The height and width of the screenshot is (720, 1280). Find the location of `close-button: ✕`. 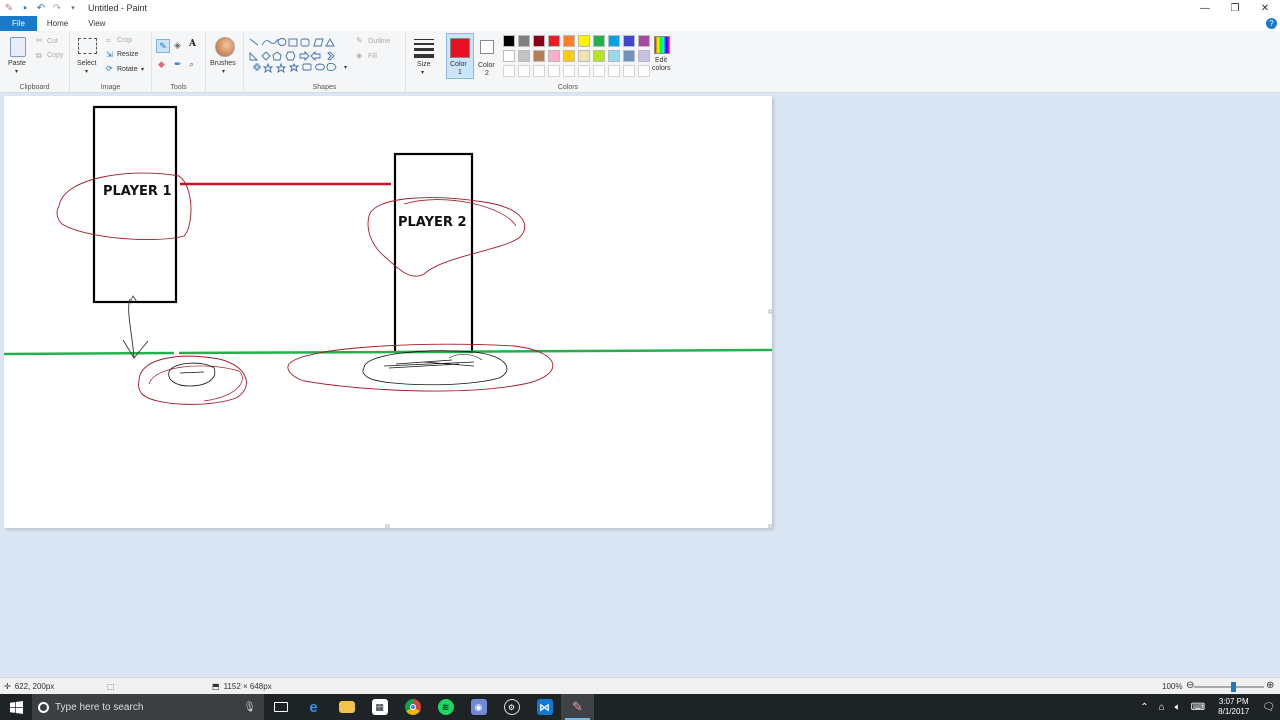

close-button: ✕ is located at coordinates (1265, 8).